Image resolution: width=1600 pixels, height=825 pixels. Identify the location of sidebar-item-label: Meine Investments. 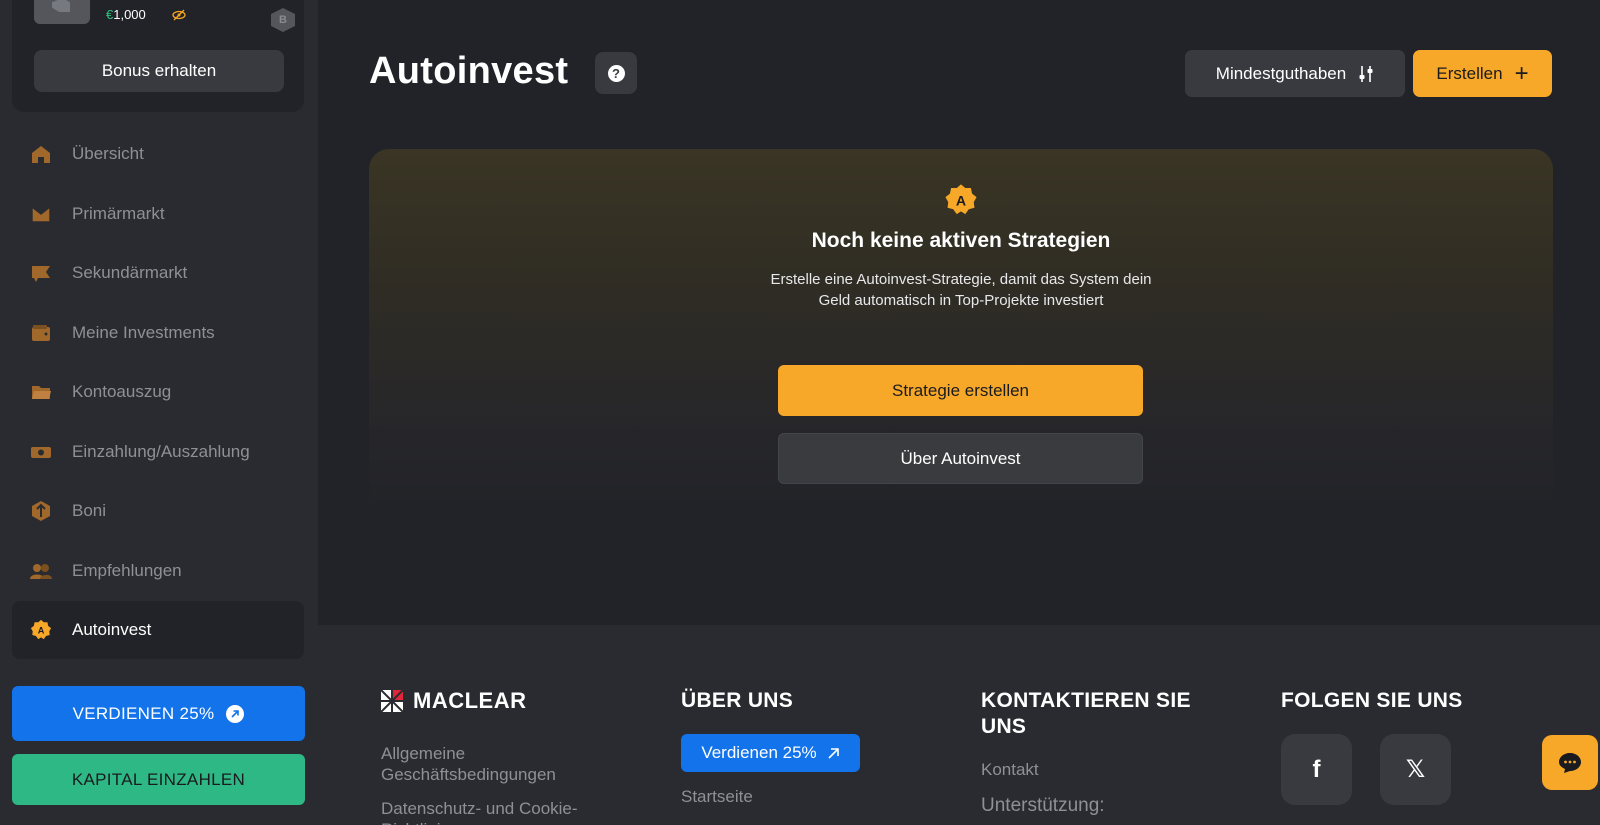
(143, 332).